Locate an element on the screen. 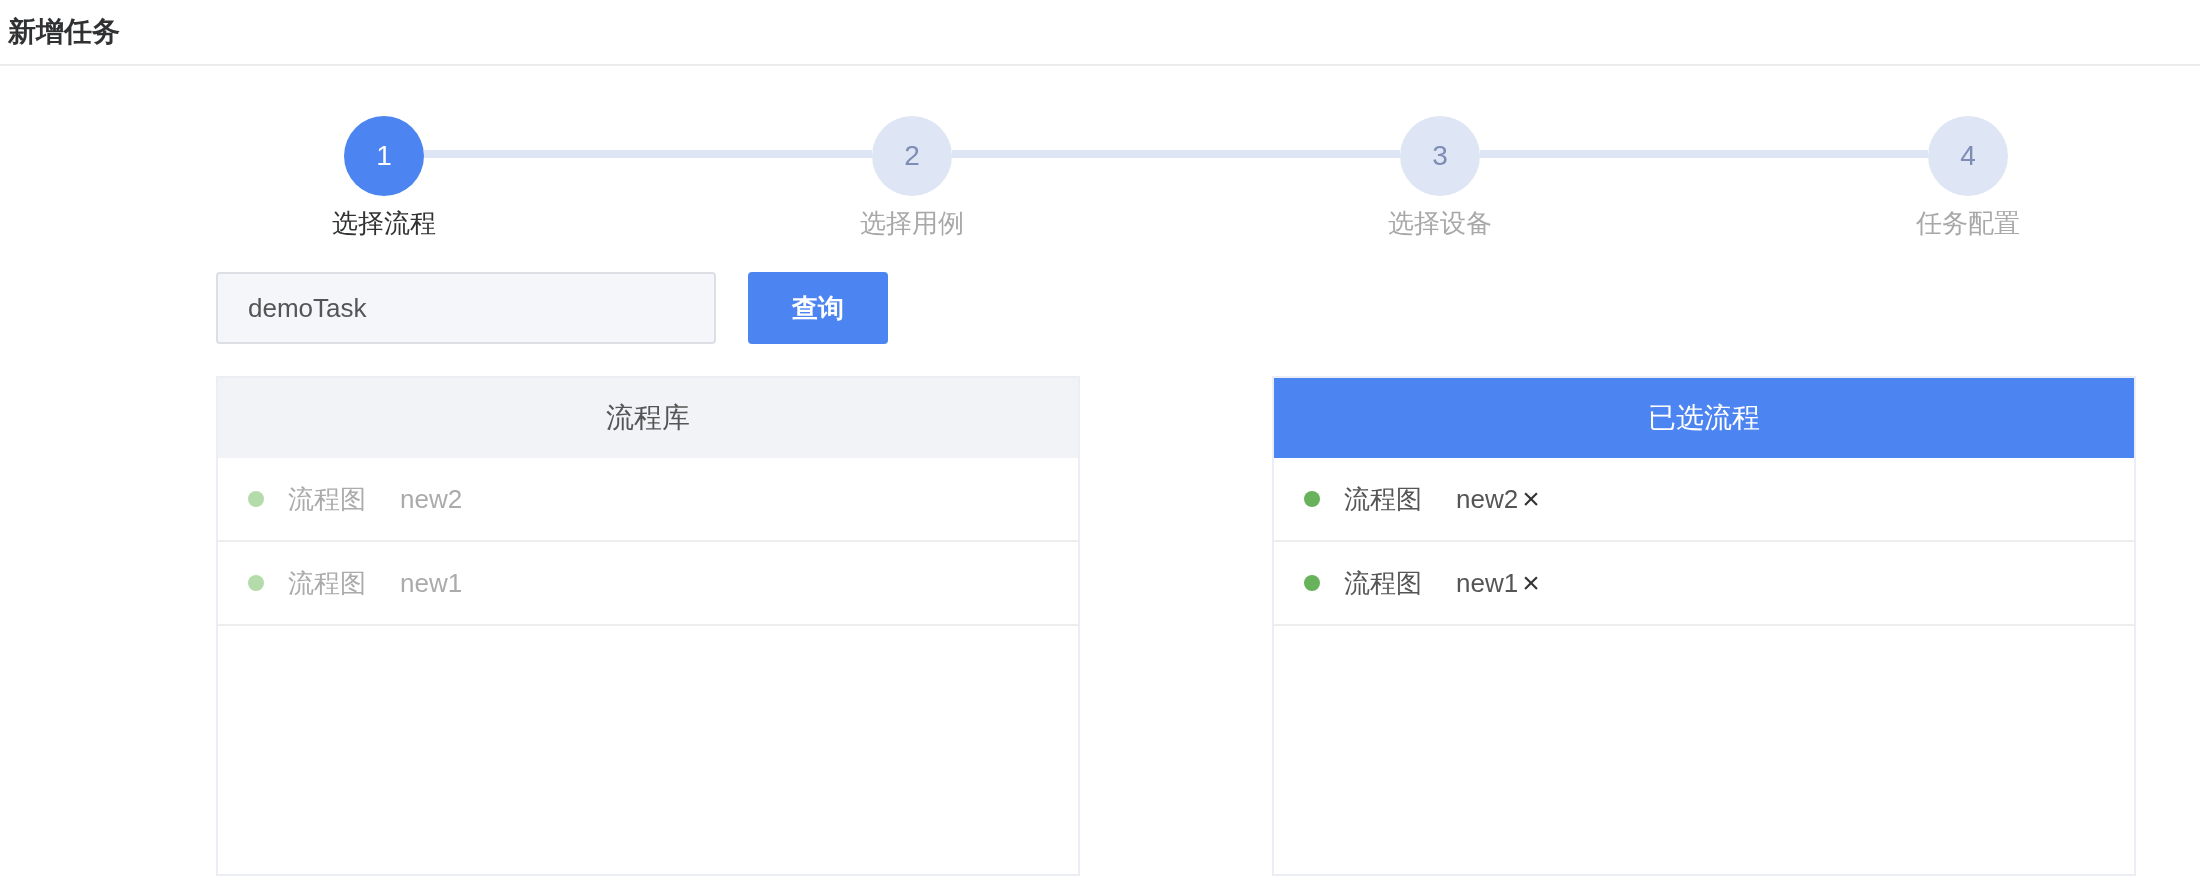  panel-header: 已选流程 is located at coordinates (1704, 418).